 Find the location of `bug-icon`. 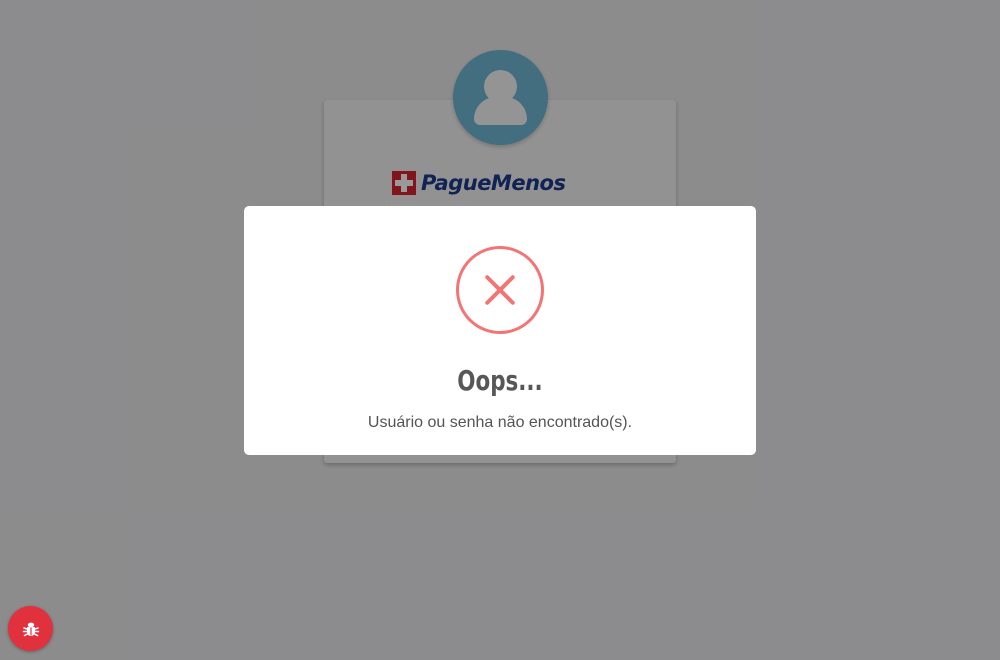

bug-icon is located at coordinates (30, 629).